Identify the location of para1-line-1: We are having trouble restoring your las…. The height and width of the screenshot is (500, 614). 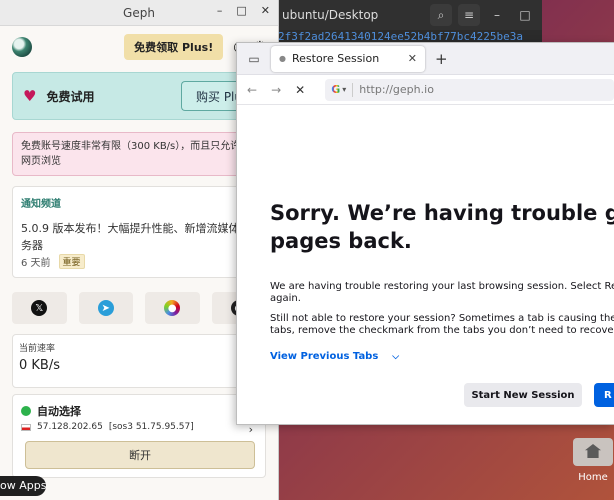
(442, 286).